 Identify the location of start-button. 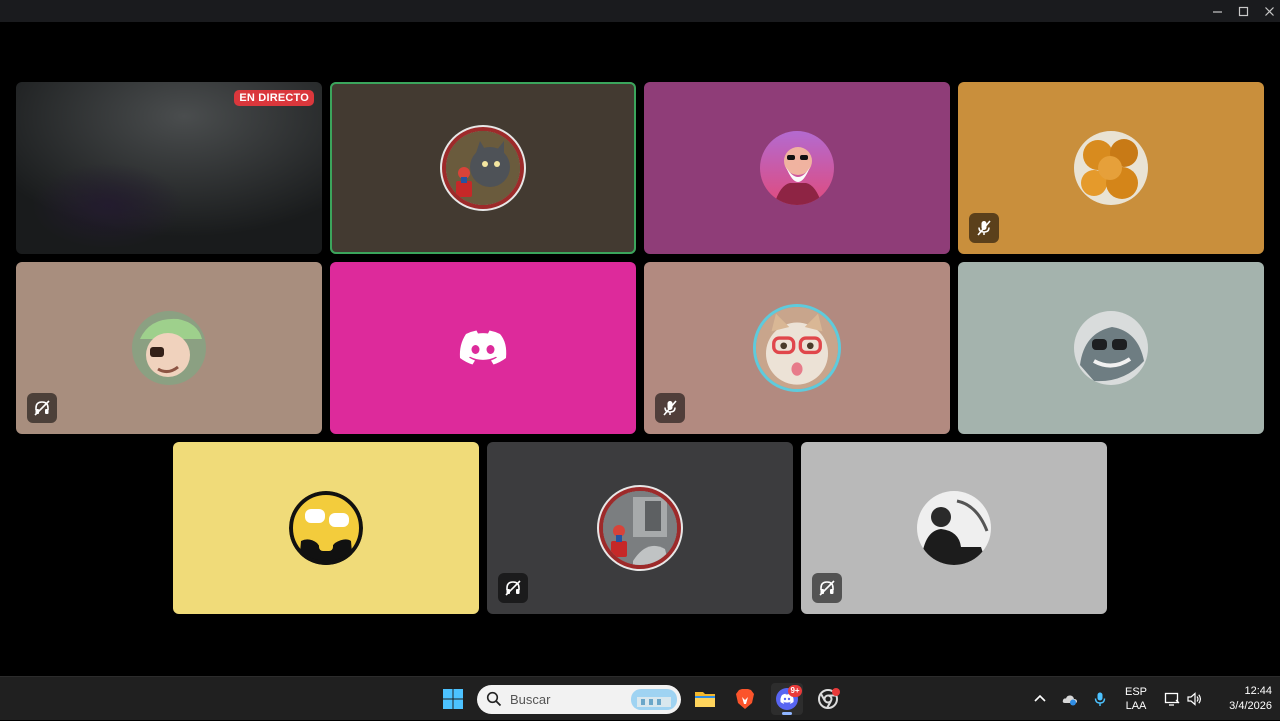
(453, 699).